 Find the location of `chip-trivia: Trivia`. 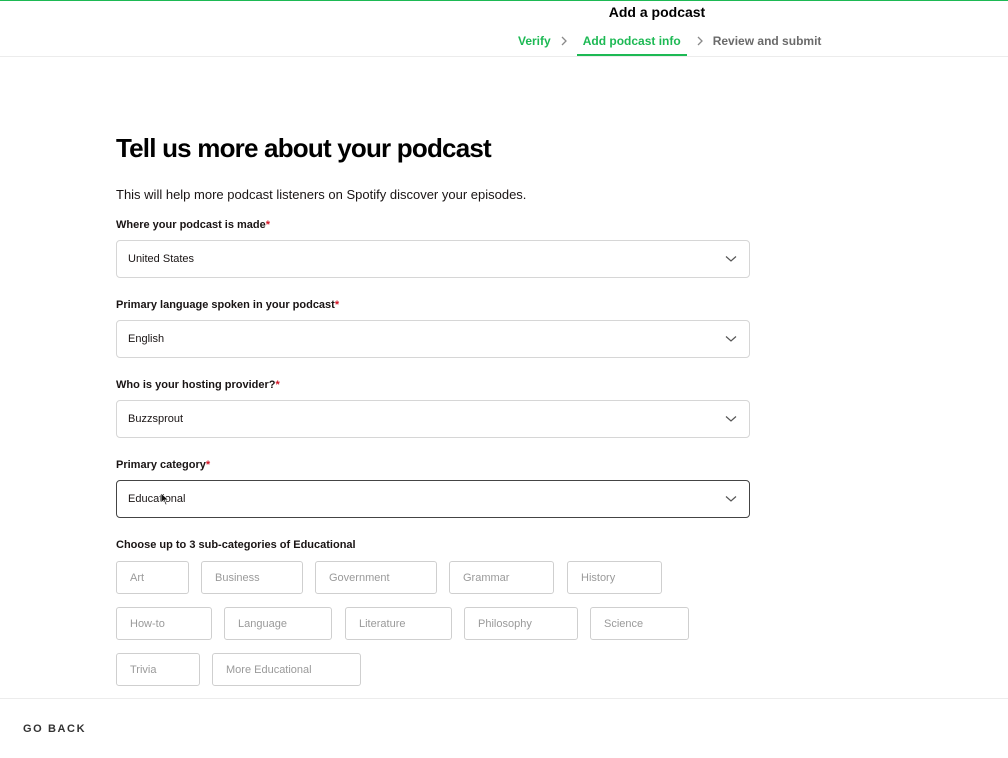

chip-trivia: Trivia is located at coordinates (158, 669).